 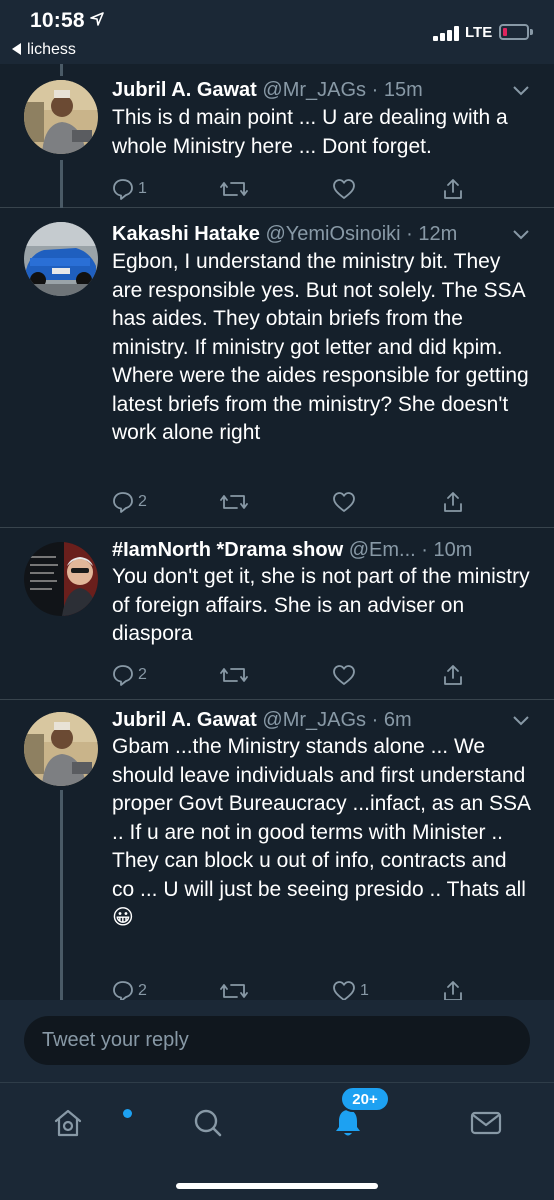 What do you see at coordinates (432, 234) in the screenshot?
I see `tweet-timestamp: · 12m` at bounding box center [432, 234].